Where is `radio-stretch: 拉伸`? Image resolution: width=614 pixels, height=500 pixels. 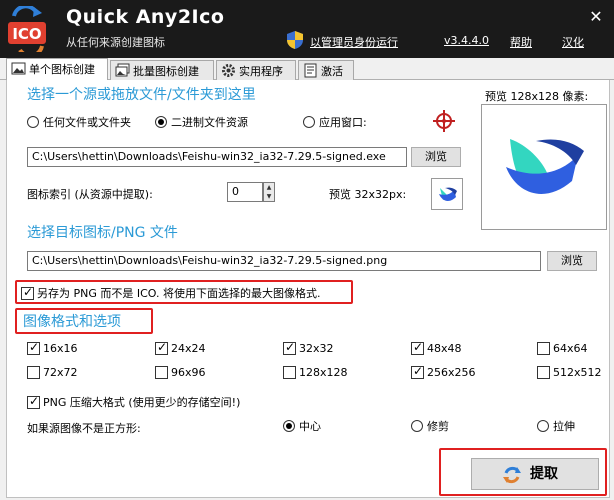 radio-stretch: 拉伸 is located at coordinates (556, 426).